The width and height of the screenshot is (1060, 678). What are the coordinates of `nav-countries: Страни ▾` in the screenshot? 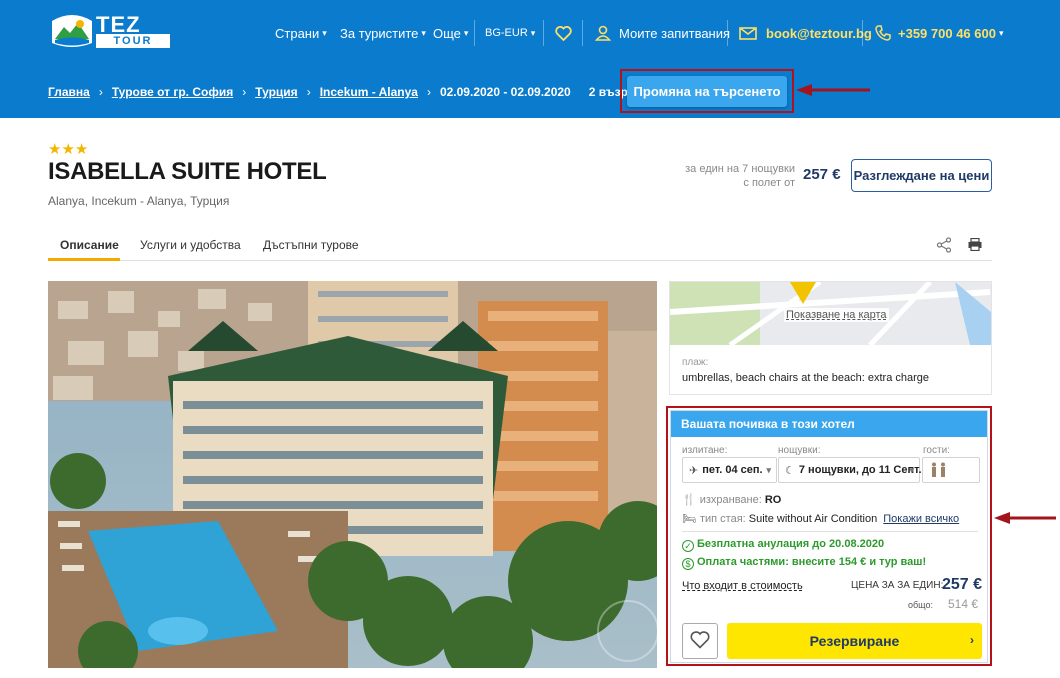 It's located at (301, 33).